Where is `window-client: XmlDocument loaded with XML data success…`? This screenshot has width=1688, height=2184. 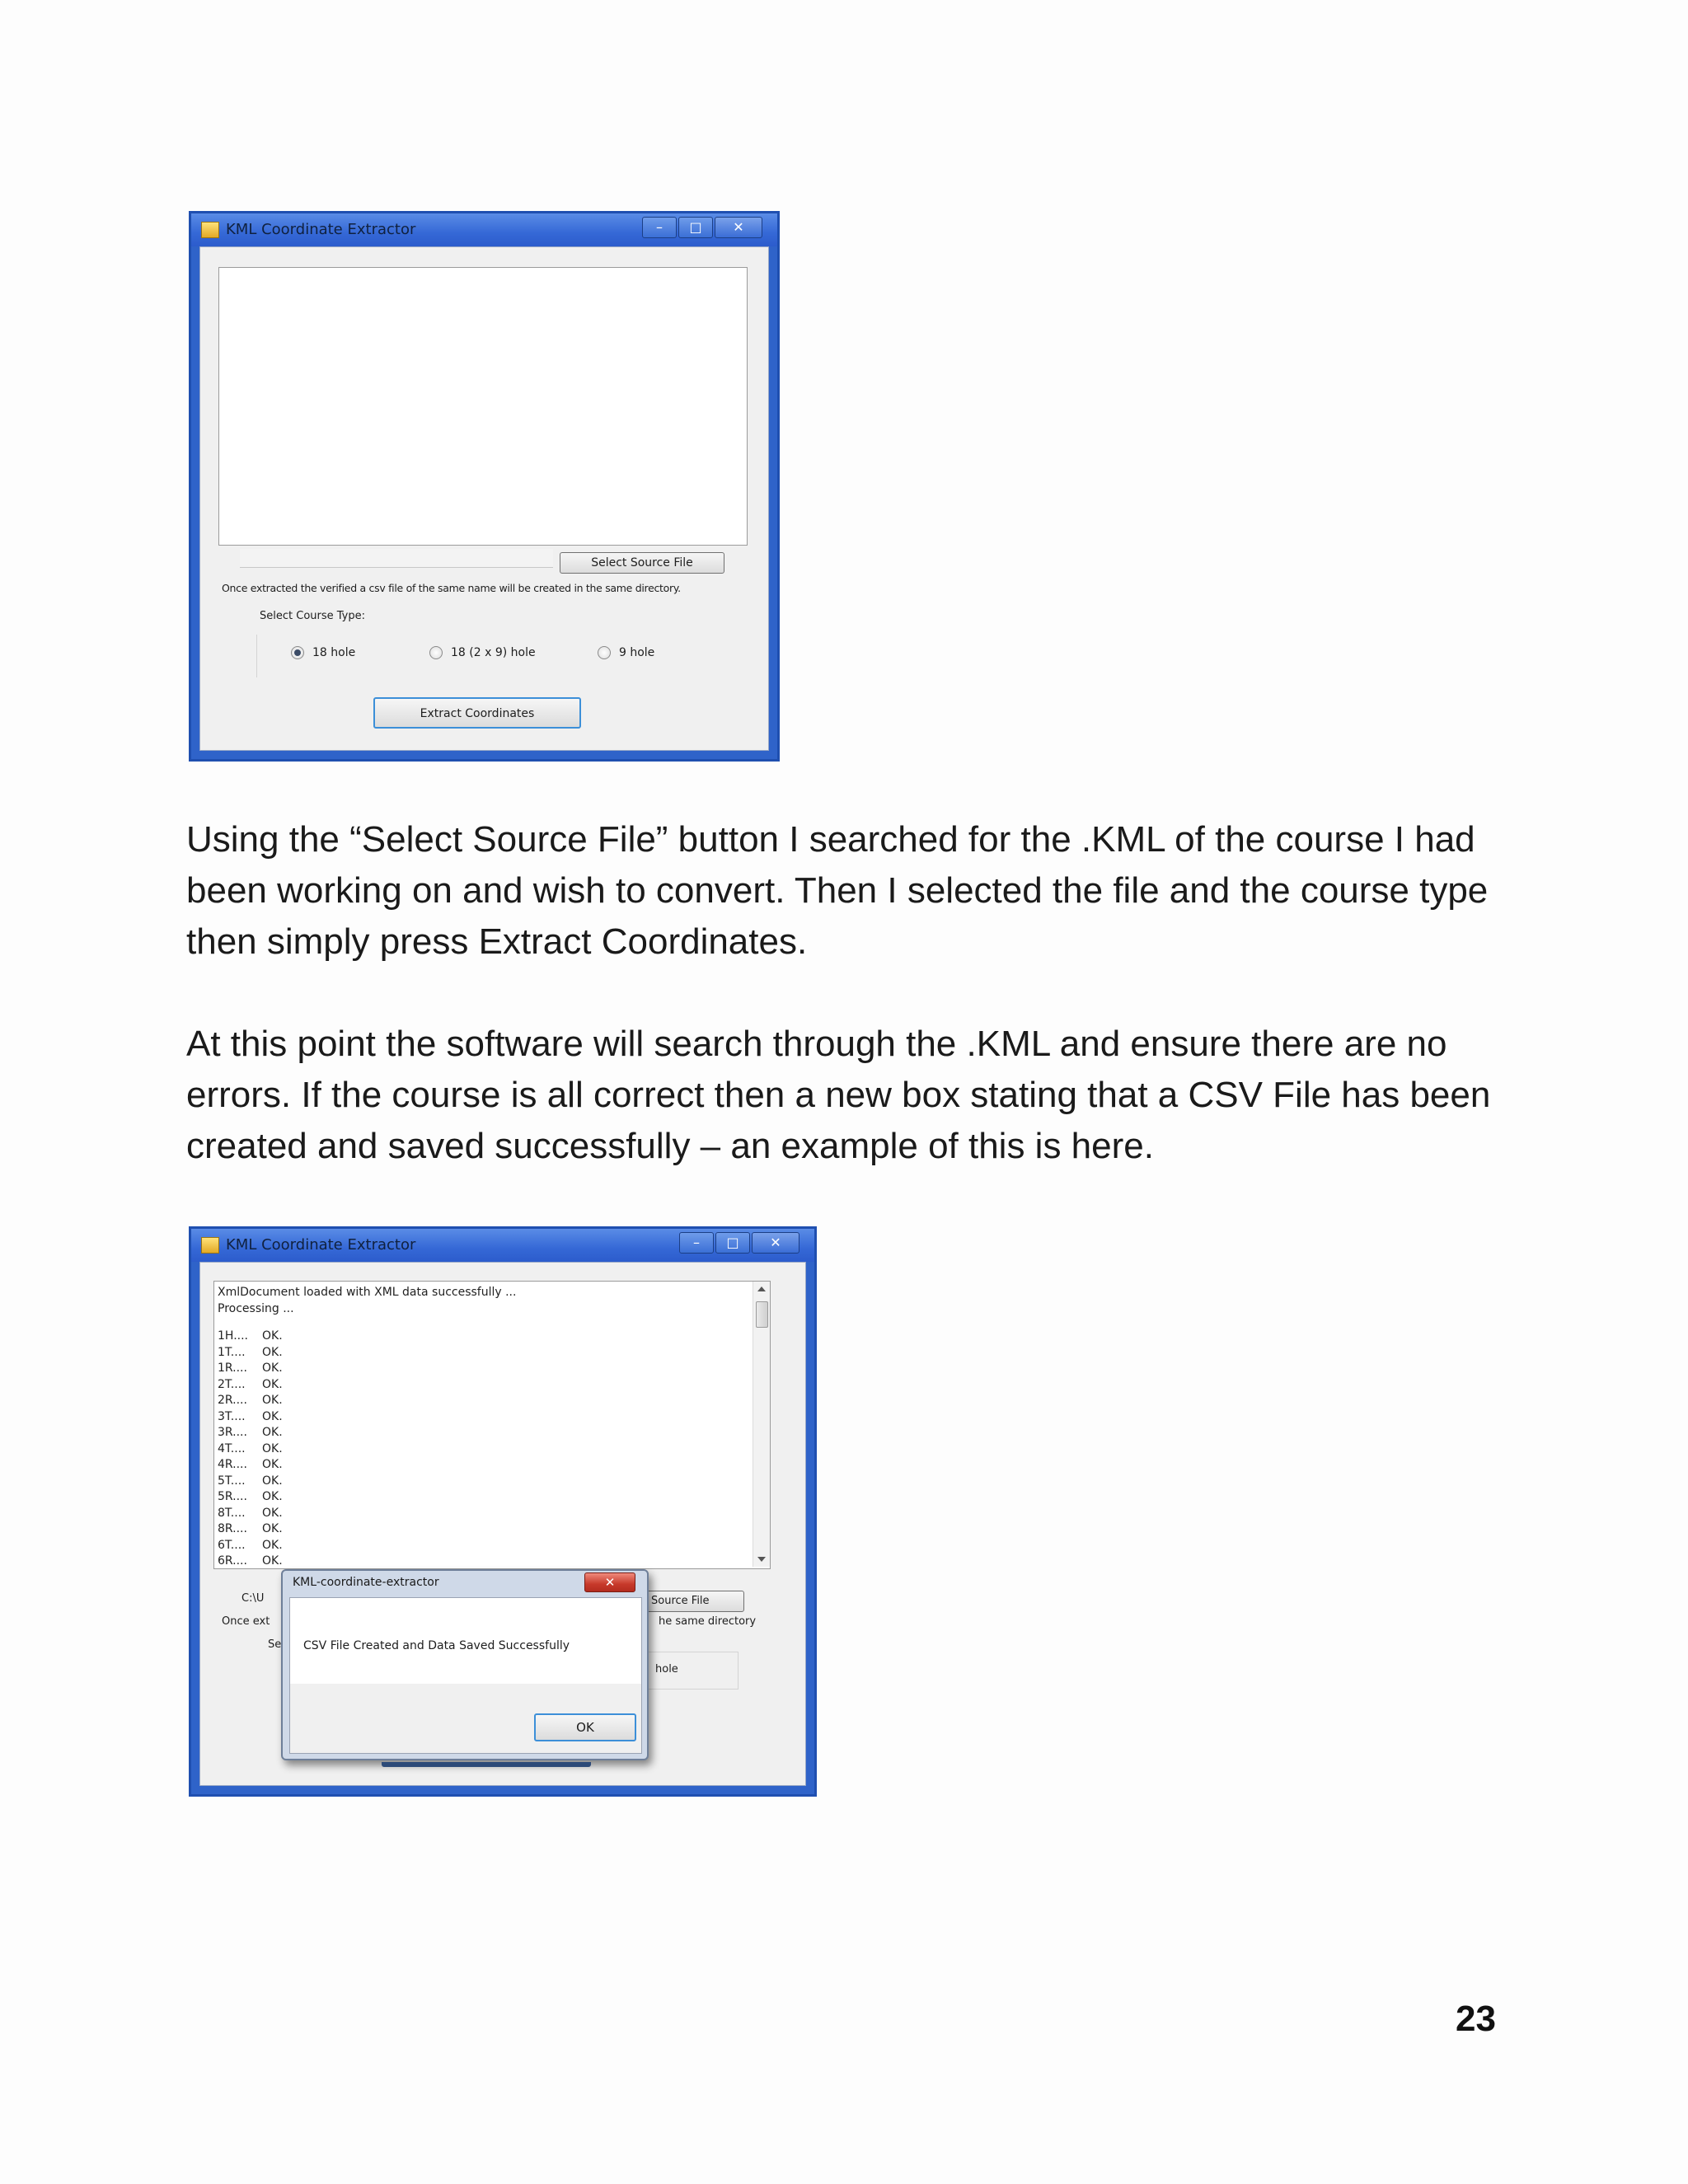
window-client: XmlDocument loaded with XML data success… is located at coordinates (502, 1524).